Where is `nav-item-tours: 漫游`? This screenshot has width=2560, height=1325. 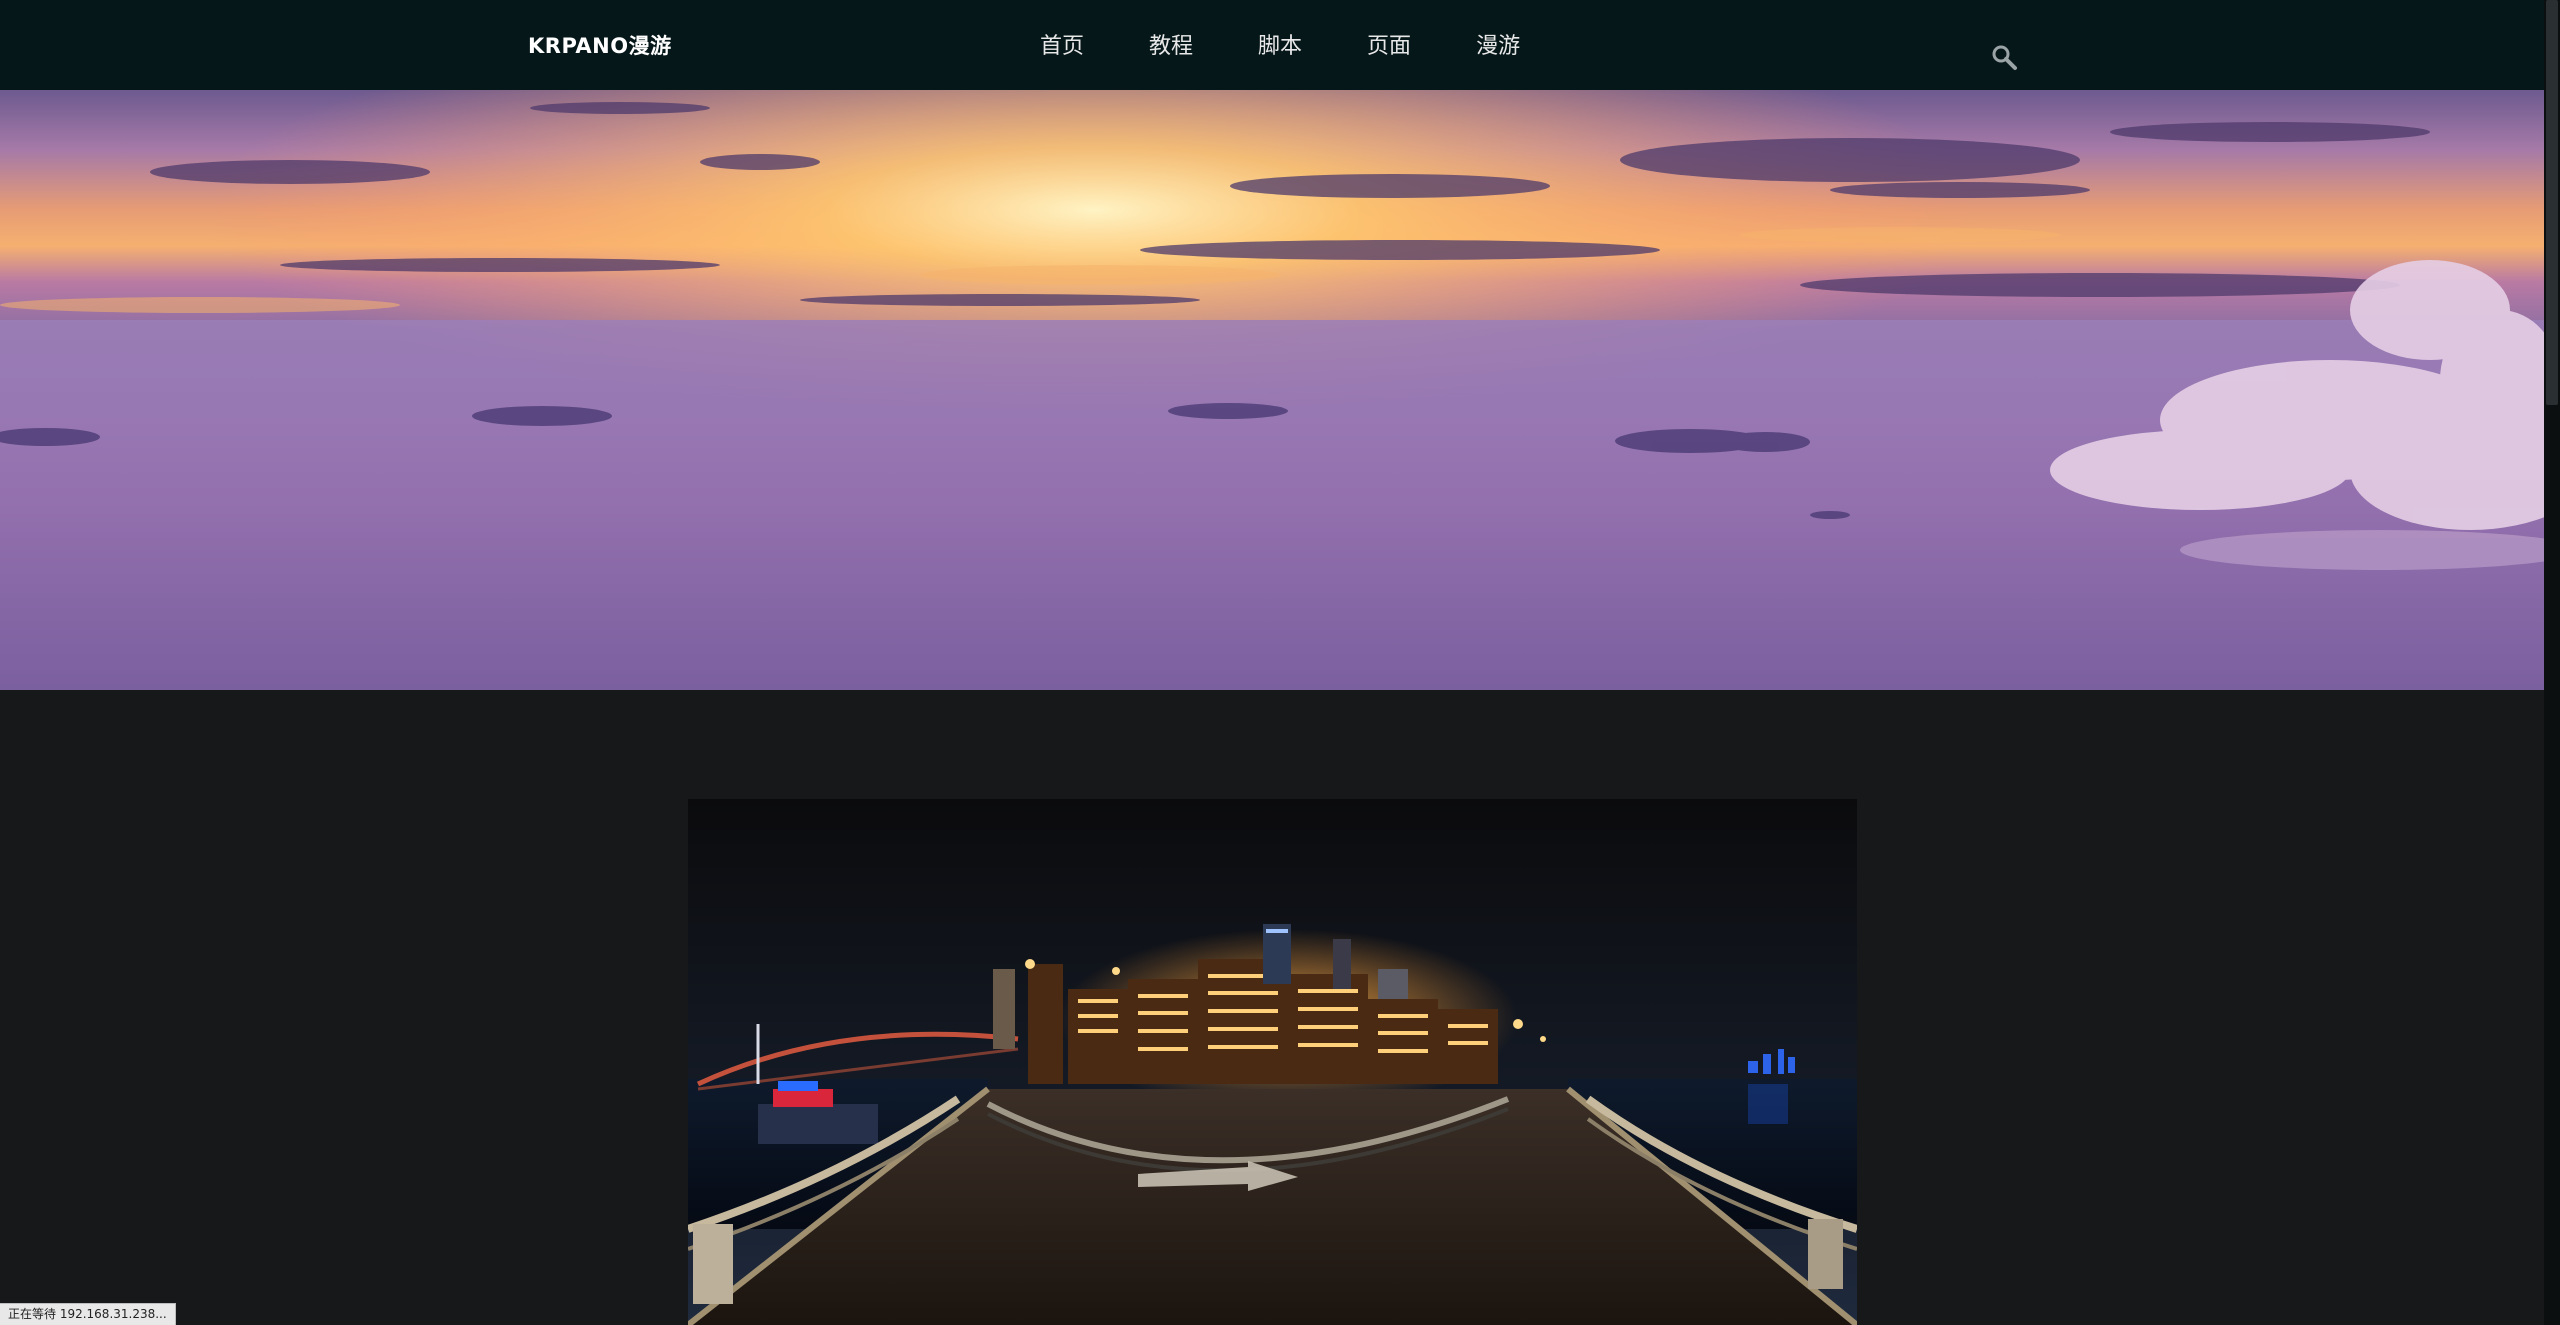
nav-item-tours: 漫游 is located at coordinates (1498, 44).